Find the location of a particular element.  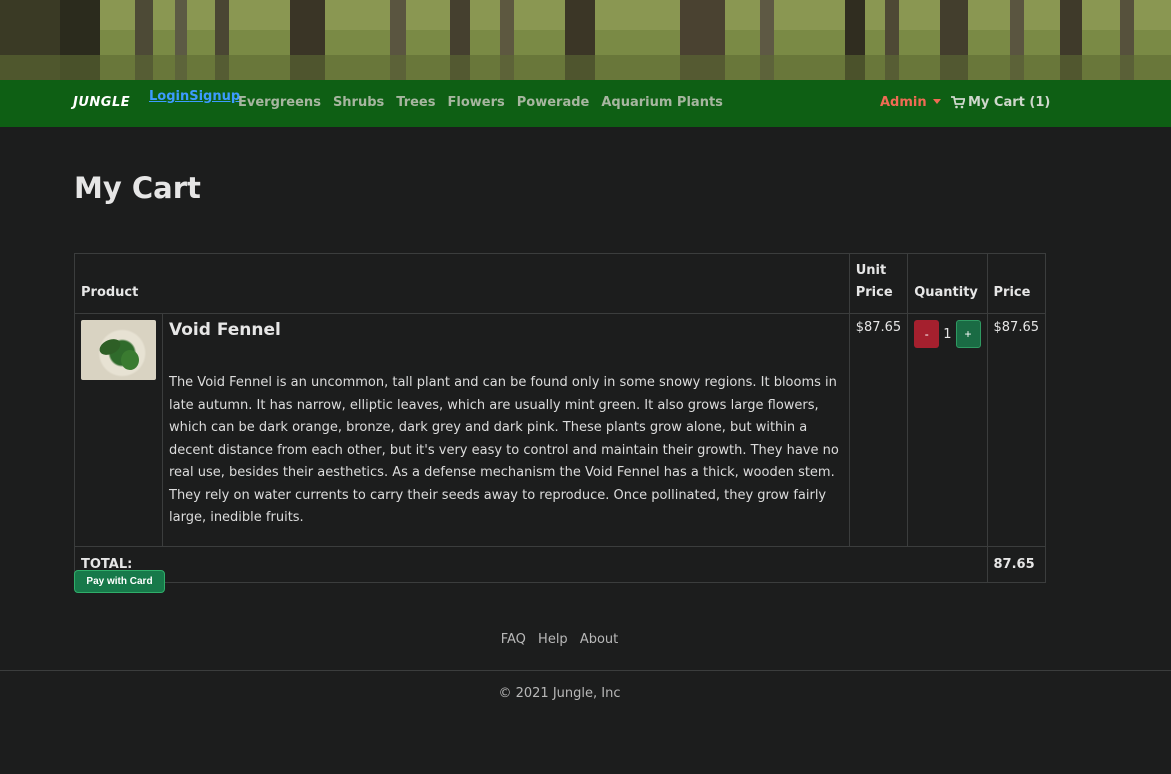

table-header-row: Product Unit Price Quantity Price is located at coordinates (560, 283).